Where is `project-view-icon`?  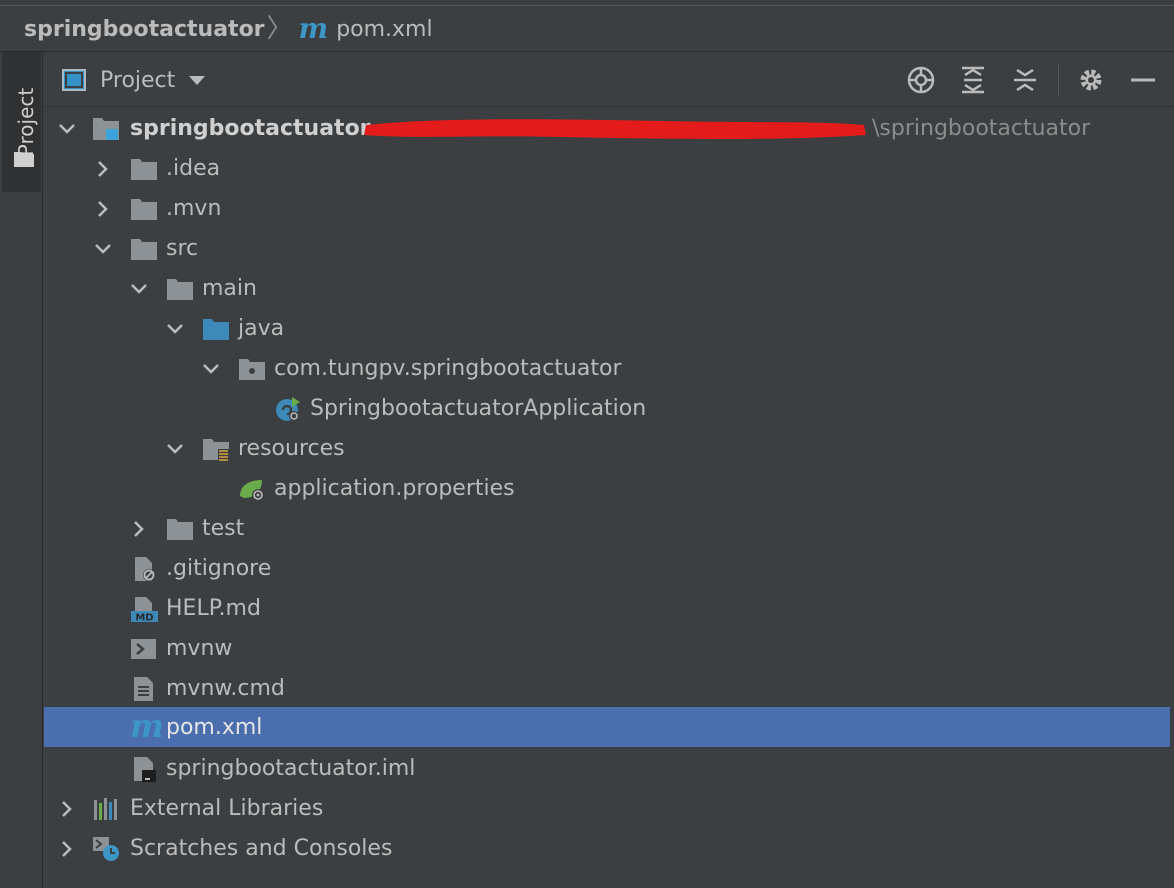
project-view-icon is located at coordinates (74, 80).